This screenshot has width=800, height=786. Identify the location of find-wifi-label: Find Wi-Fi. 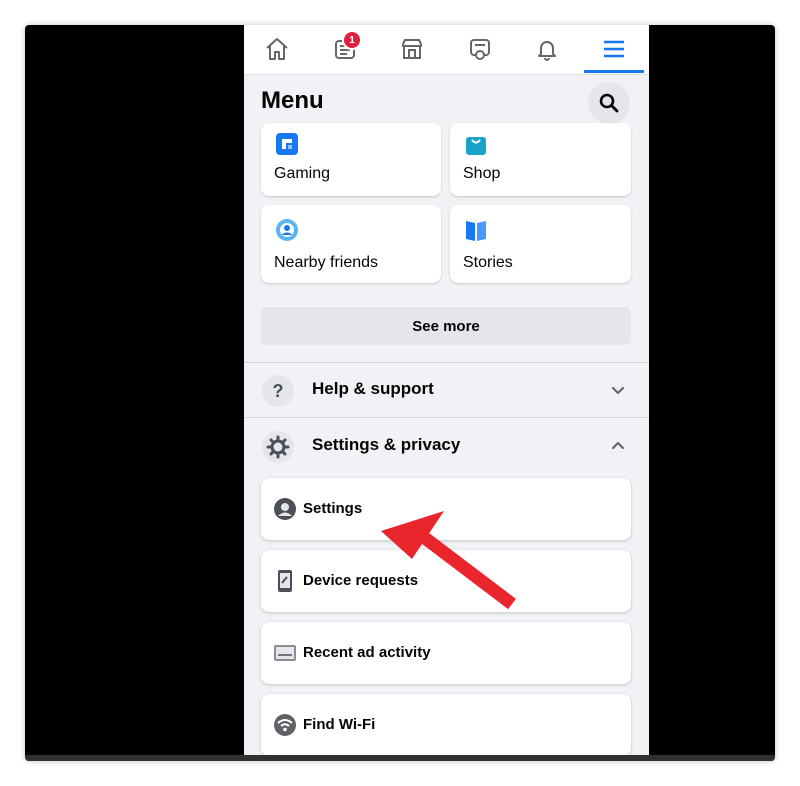
(339, 724).